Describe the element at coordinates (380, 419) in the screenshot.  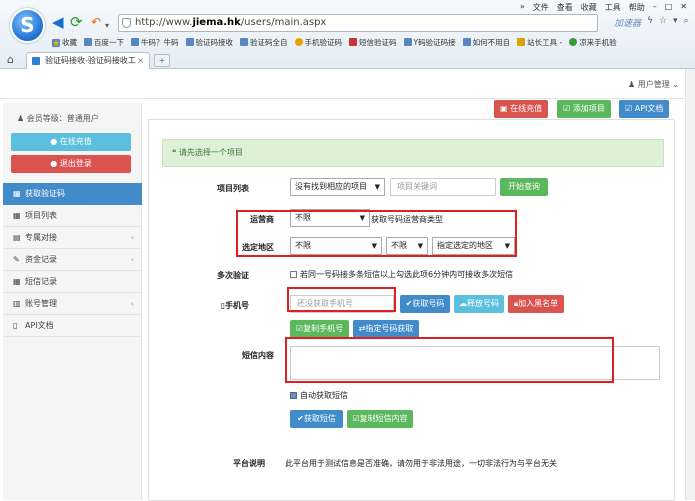
I see `copy-sms-button: ☑复制短信内容` at that location.